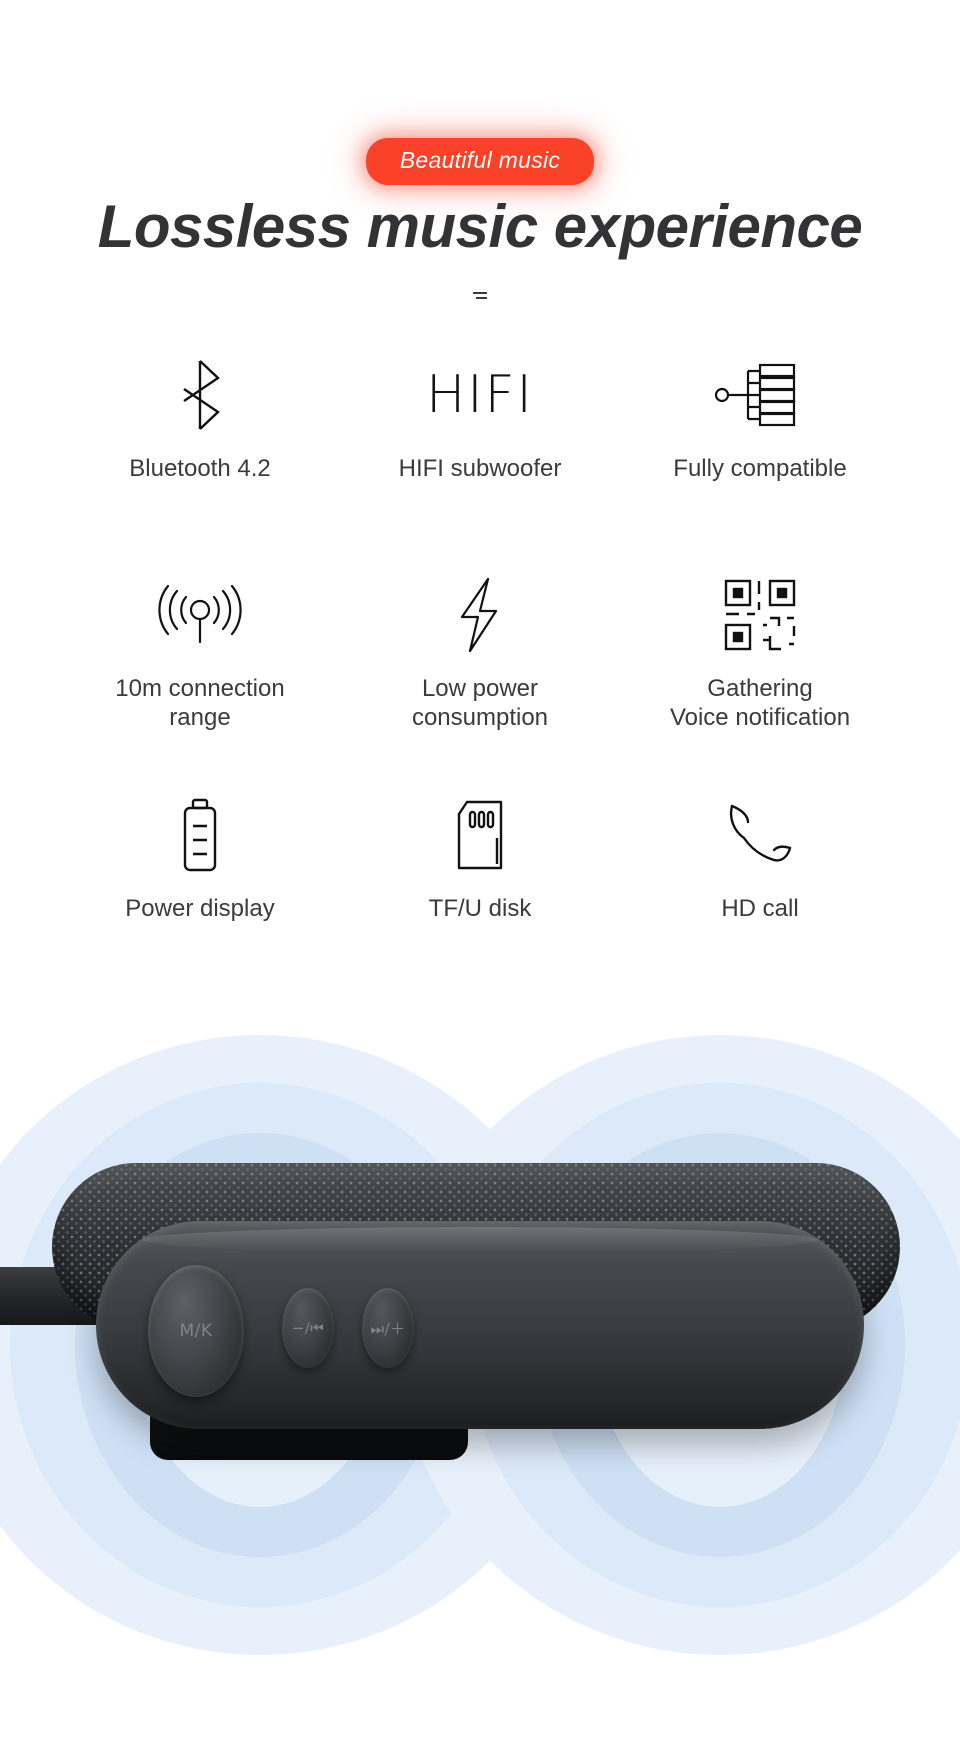 Image resolution: width=960 pixels, height=1738 pixels. I want to click on antenna-signal-icon, so click(200, 615).